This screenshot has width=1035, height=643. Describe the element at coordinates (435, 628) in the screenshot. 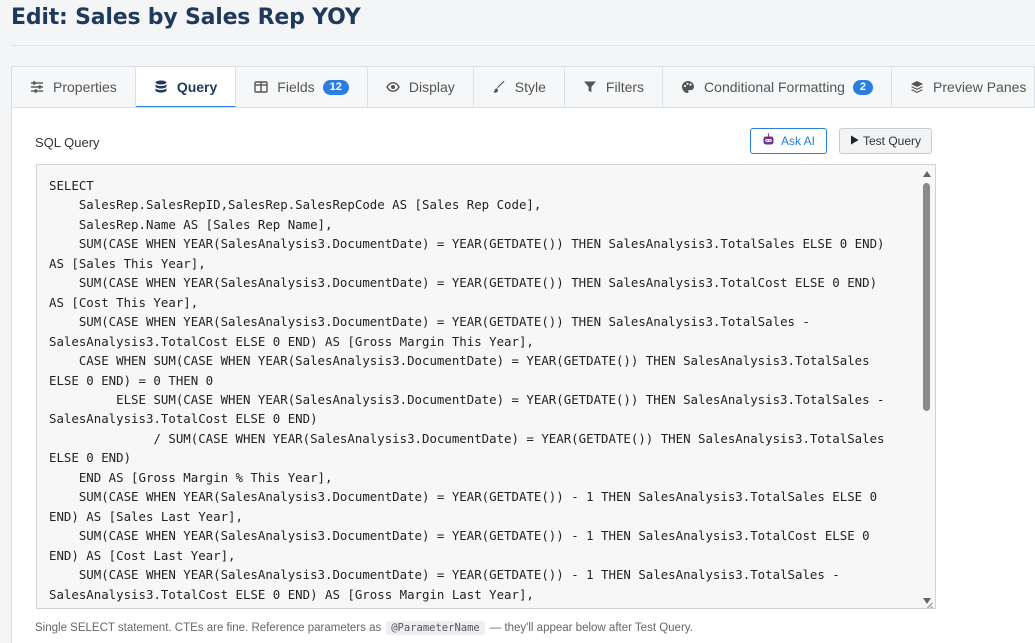

I see `parameter-name-chip: @ParameterName` at that location.